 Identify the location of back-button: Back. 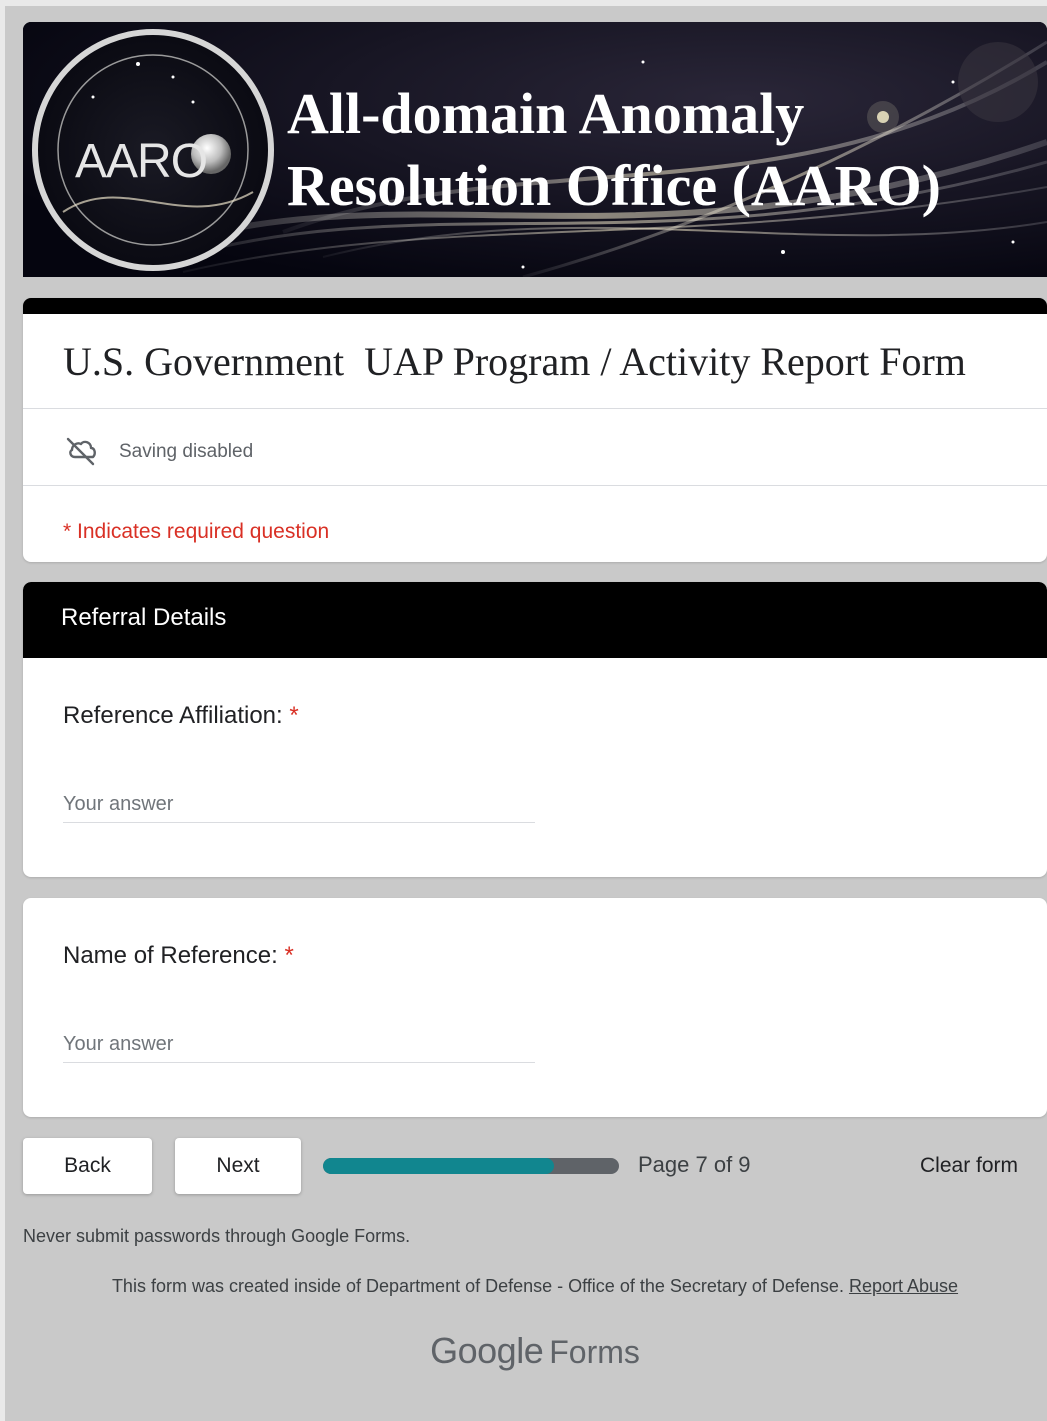
(87, 1166).